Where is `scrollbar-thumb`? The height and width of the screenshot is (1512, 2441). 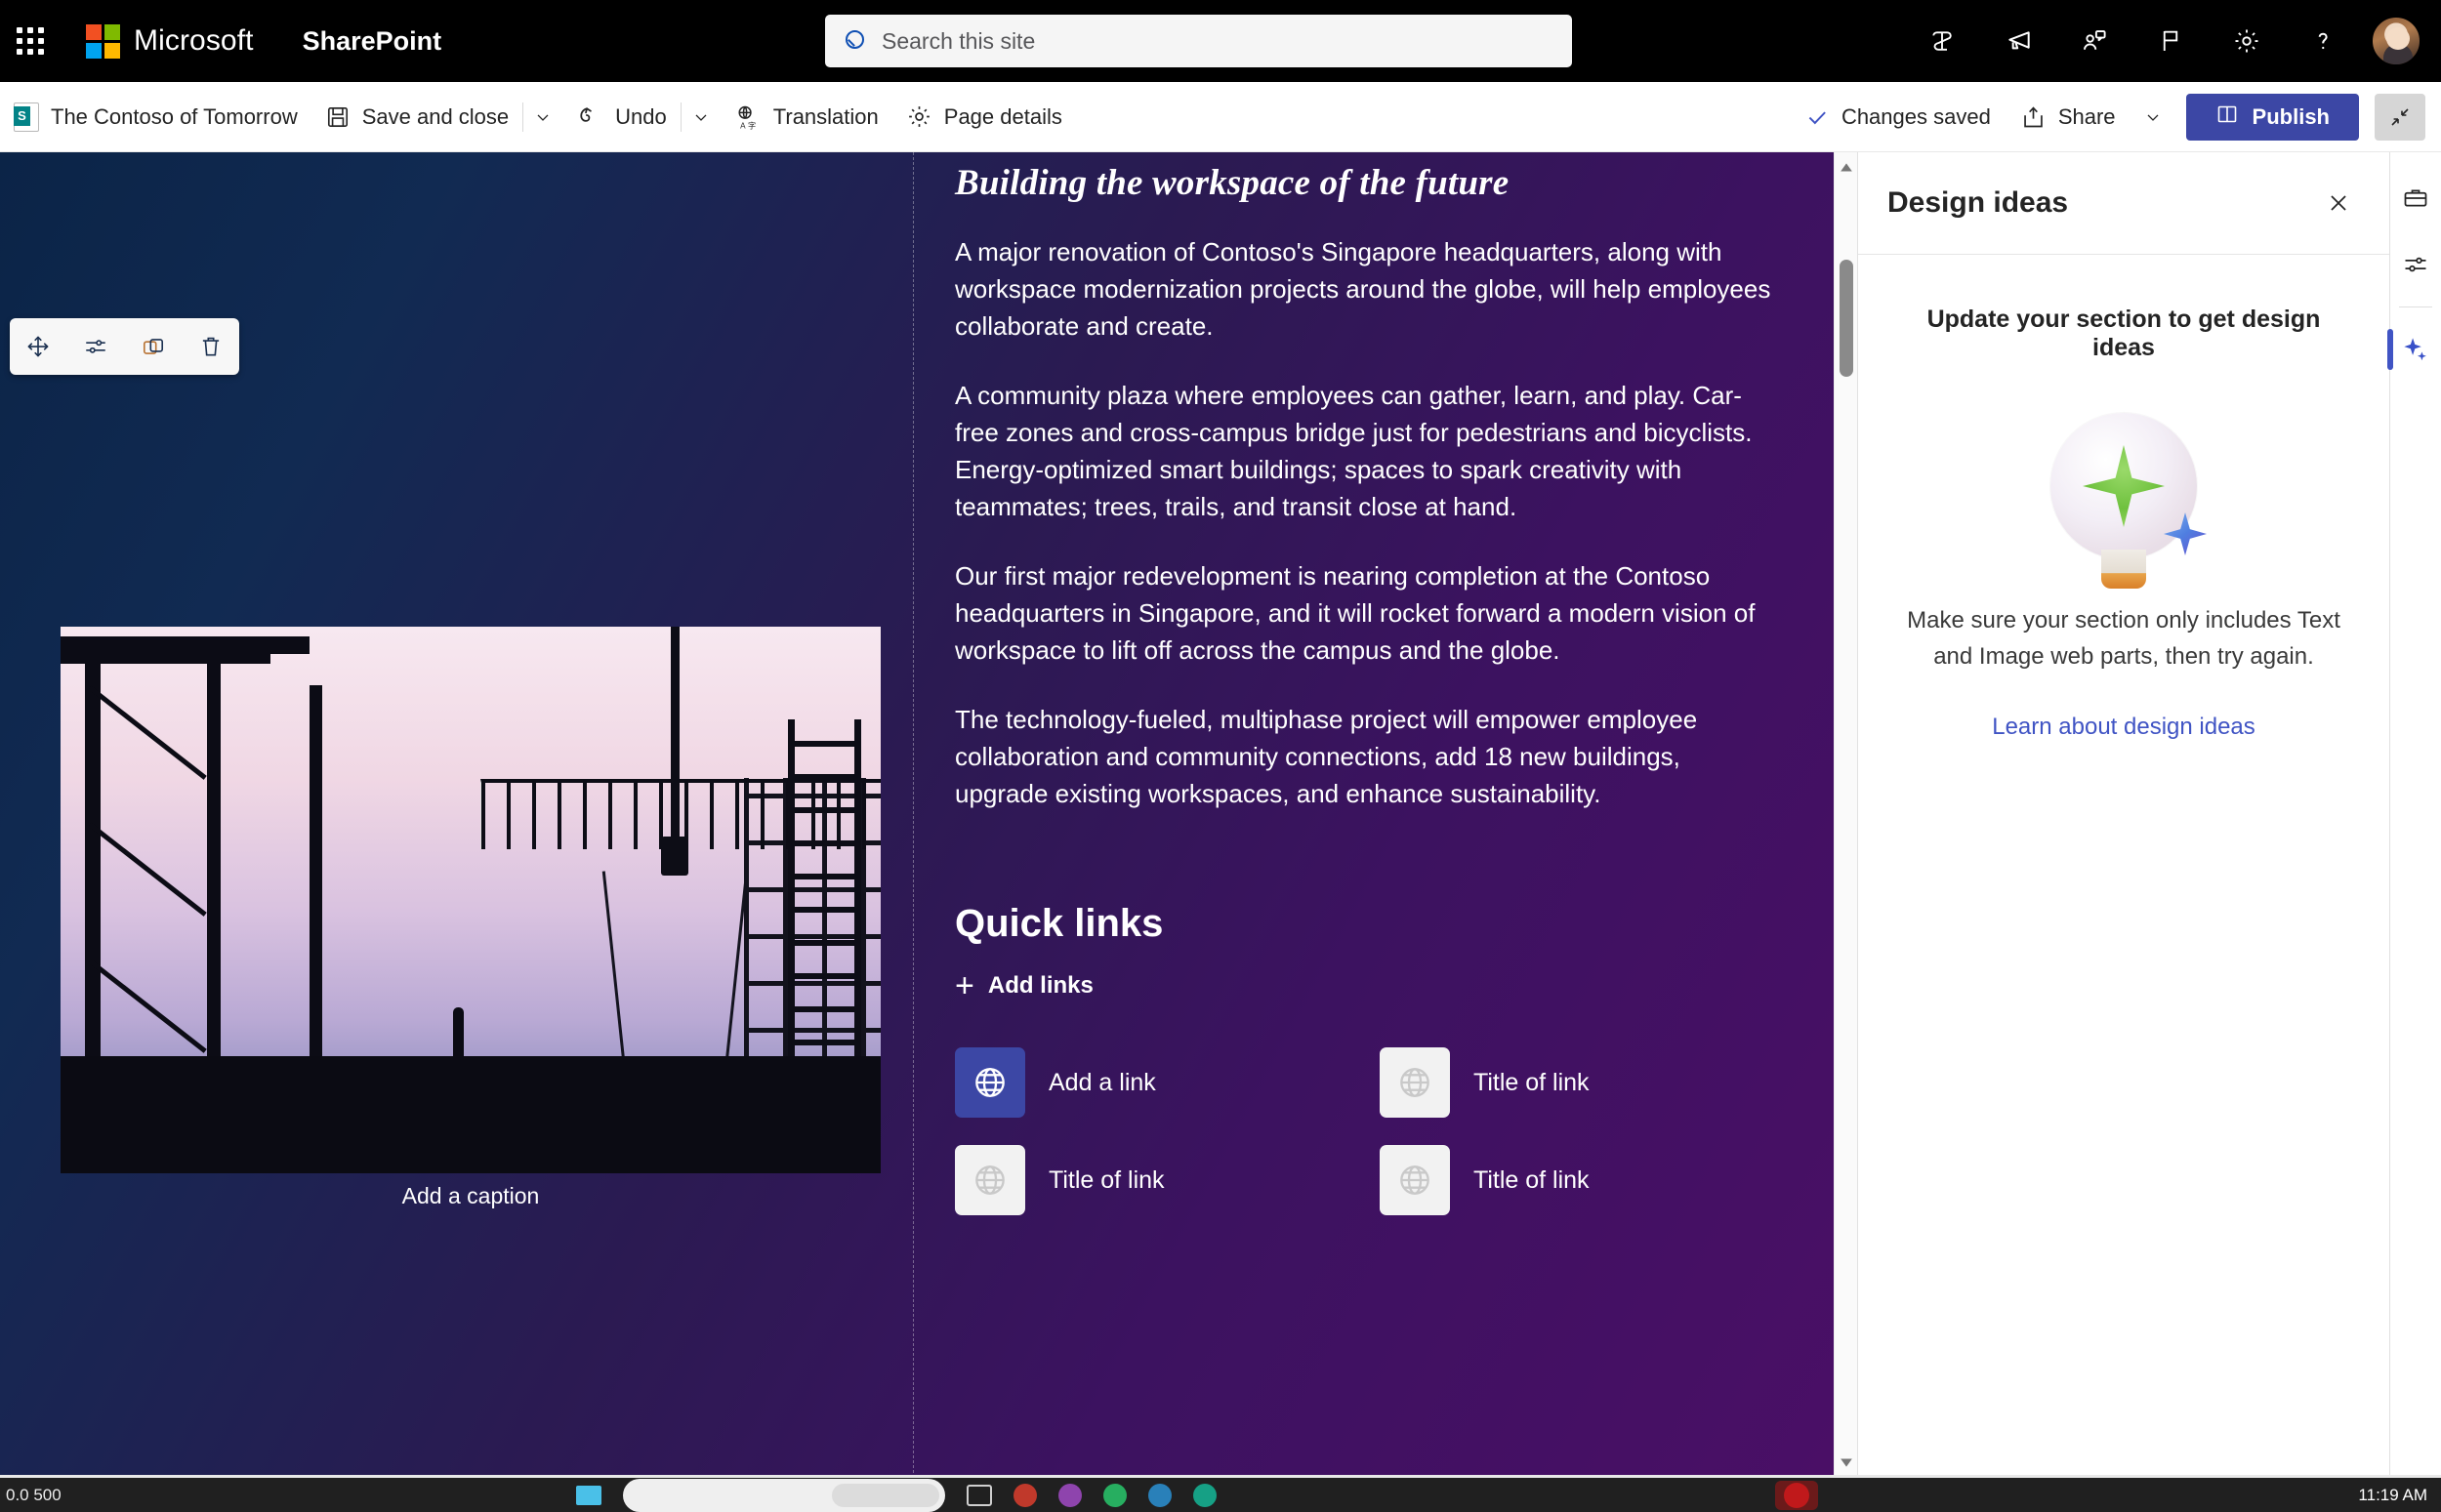
scrollbar-thumb is located at coordinates (1847, 319).